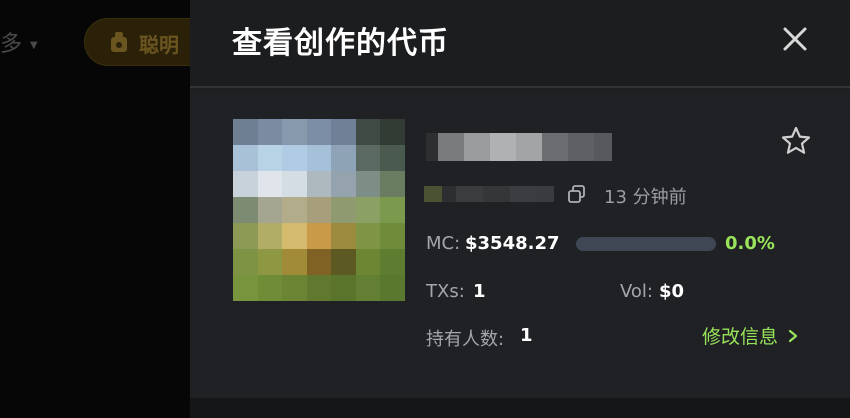 The height and width of the screenshot is (418, 850). What do you see at coordinates (34, 45) in the screenshot?
I see `caret-down-icon: ▼` at bounding box center [34, 45].